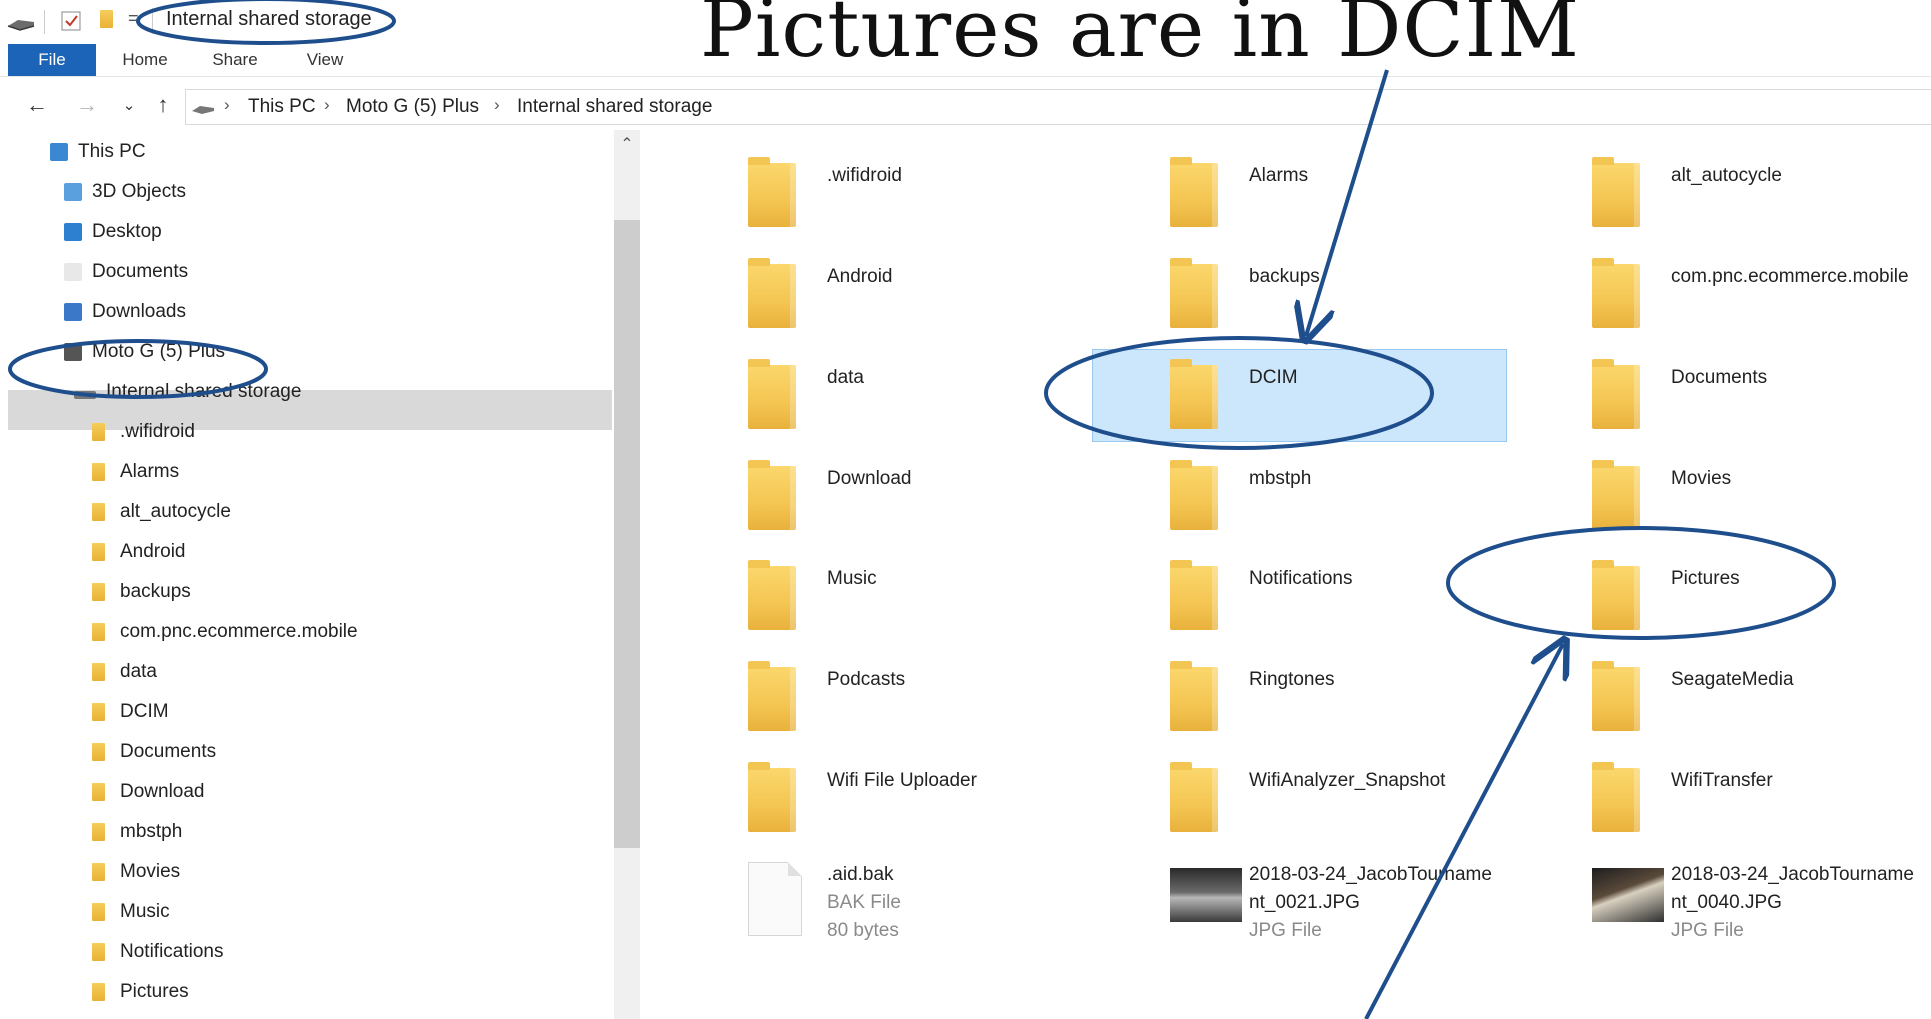 The height and width of the screenshot is (1019, 1931). I want to click on annotation-arrow-dcim, so click(1347, 202).